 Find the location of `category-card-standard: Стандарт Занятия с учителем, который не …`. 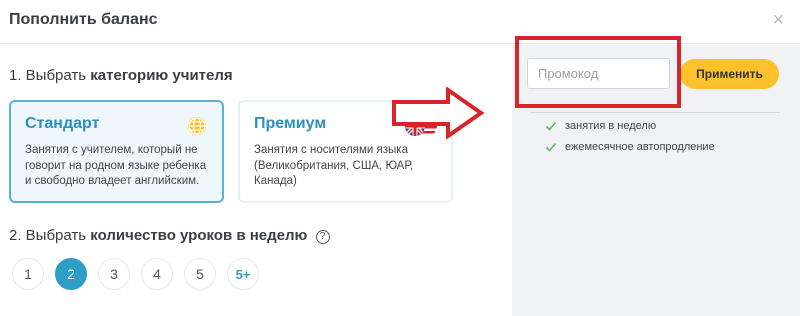

category-card-standard: Стандарт Занятия с учителем, который не … is located at coordinates (116, 151).